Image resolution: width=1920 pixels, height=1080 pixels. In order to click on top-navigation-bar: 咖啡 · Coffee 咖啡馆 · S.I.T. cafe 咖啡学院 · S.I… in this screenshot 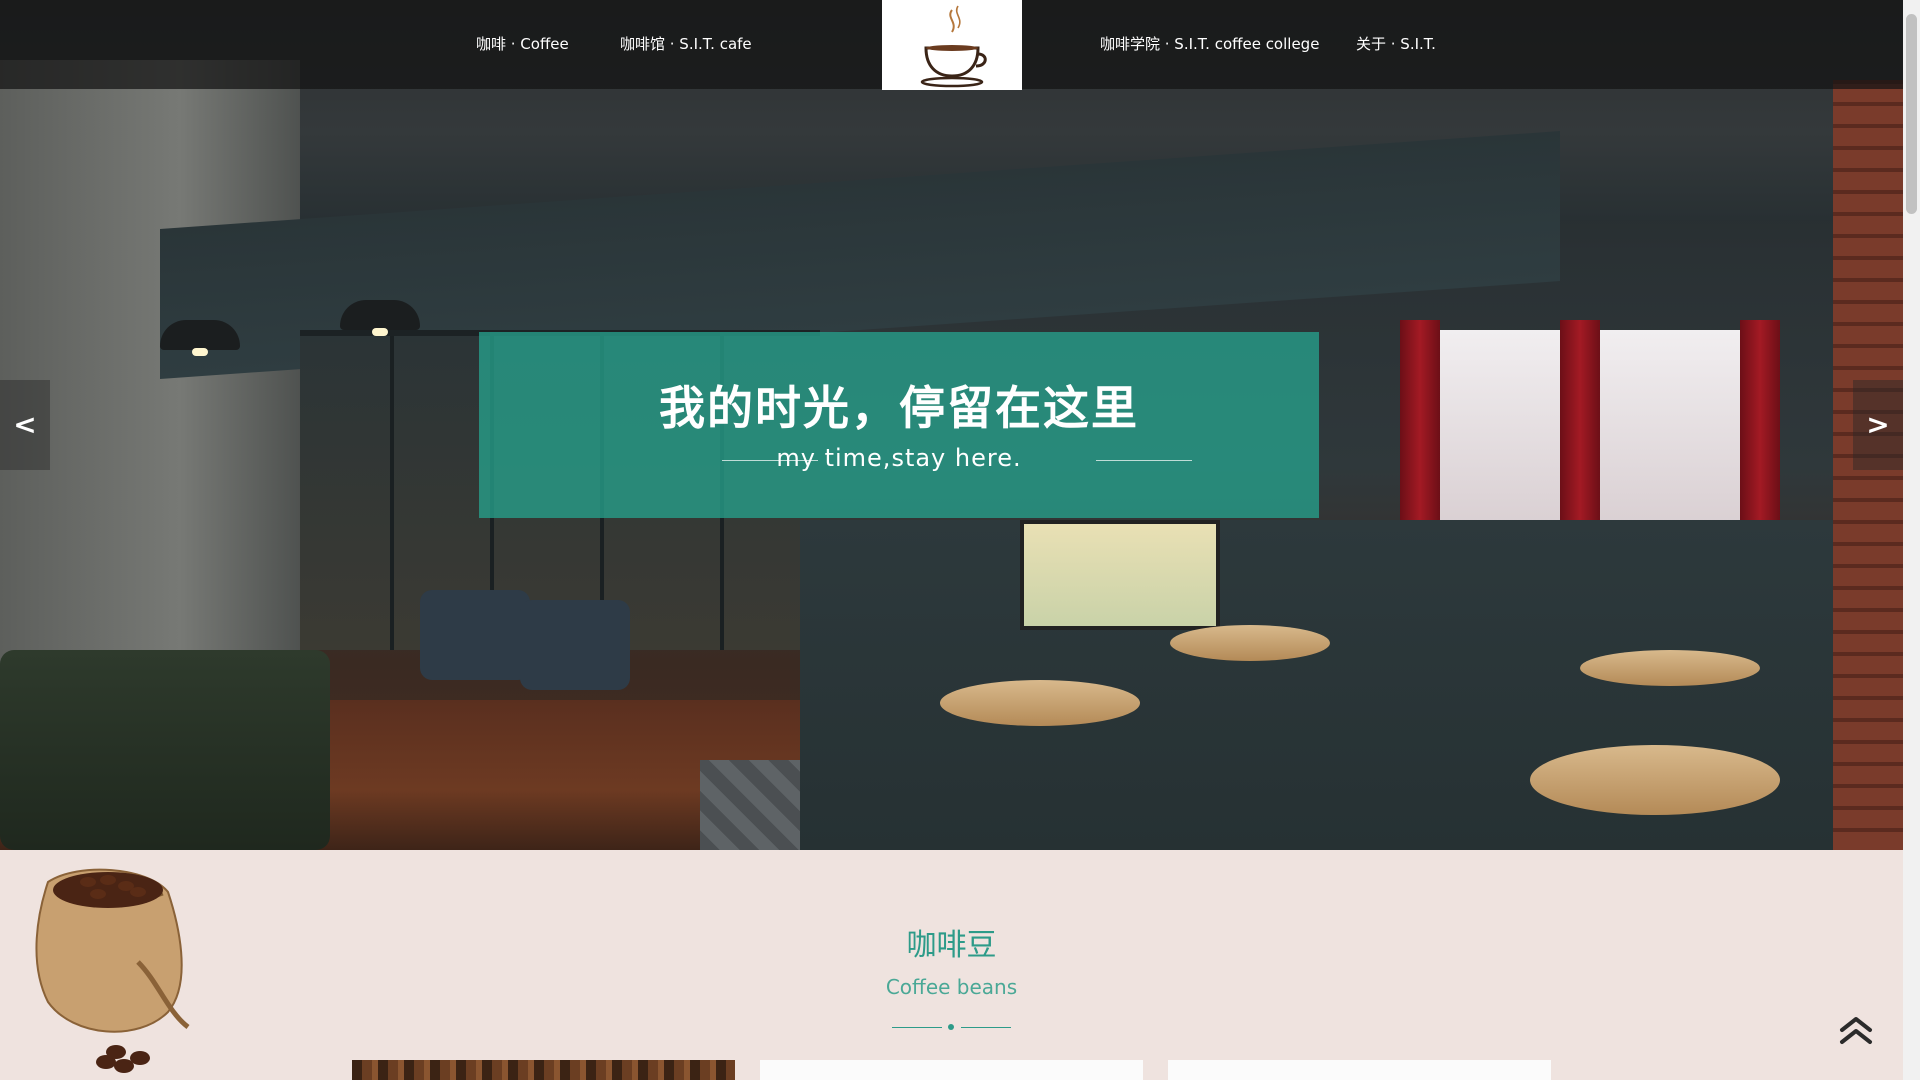, I will do `click(951, 45)`.